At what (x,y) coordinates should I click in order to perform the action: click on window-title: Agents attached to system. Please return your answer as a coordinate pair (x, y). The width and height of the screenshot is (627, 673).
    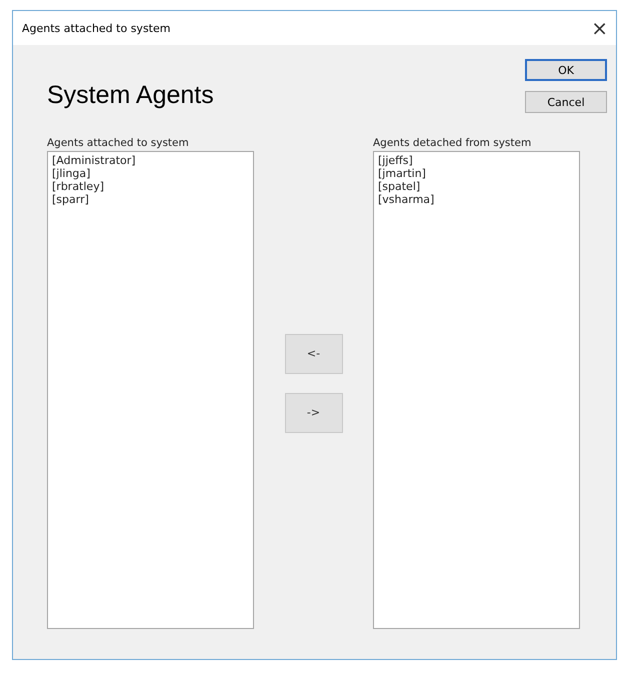
    Looking at the image, I should click on (96, 28).